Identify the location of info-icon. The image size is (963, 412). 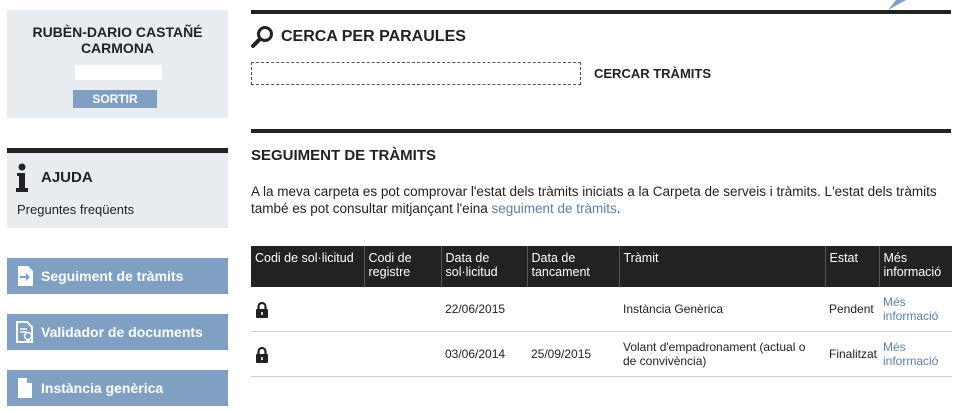
(22, 177).